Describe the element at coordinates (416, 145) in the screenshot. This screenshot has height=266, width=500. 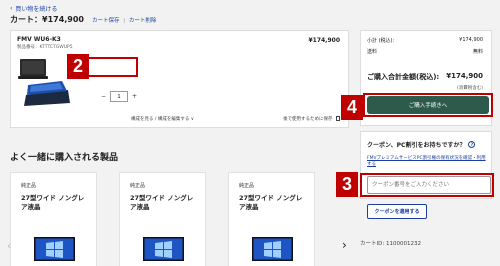
I see `coupon-question-text: クーポン、PC割引をお持ちですか？` at that location.